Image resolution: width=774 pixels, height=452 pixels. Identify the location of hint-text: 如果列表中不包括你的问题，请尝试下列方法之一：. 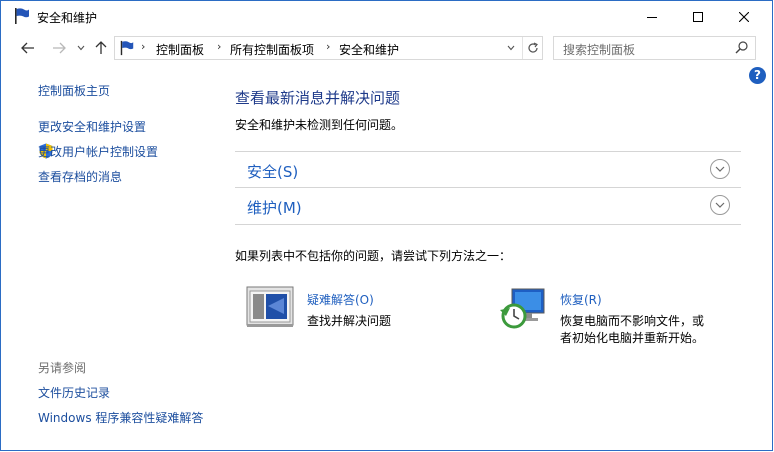
(373, 256).